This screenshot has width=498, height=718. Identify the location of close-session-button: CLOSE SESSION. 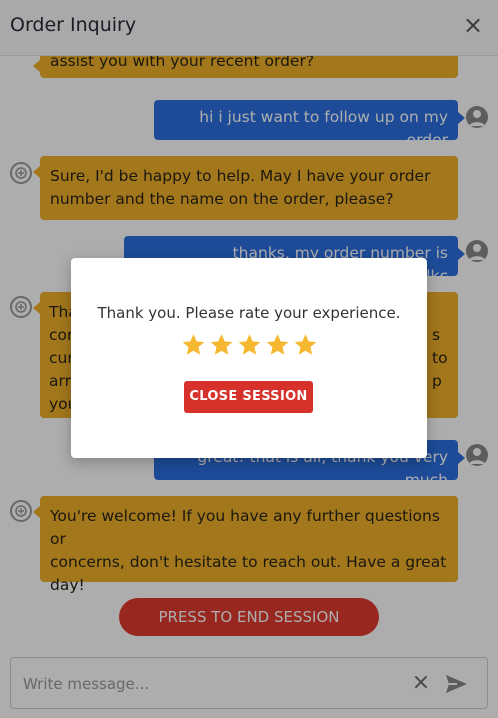
(248, 397).